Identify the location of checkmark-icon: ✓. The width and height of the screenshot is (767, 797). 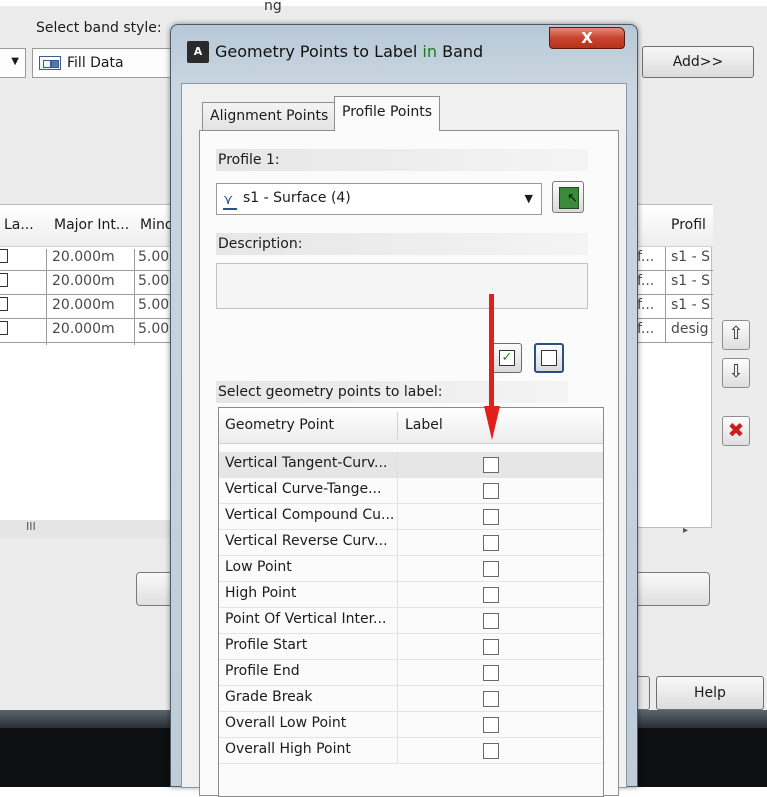
(507, 358).